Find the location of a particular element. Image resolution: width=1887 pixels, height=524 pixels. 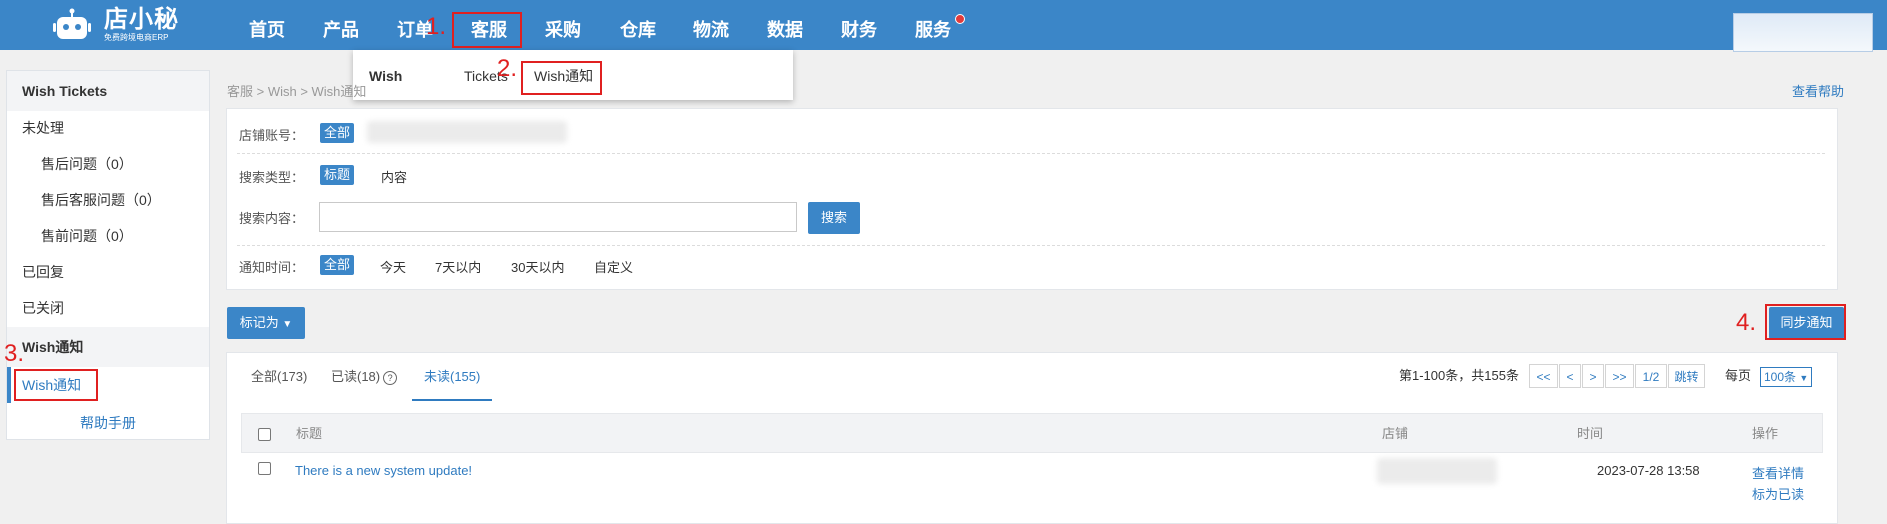

annotation-step-1: 1. is located at coordinates (436, 26).